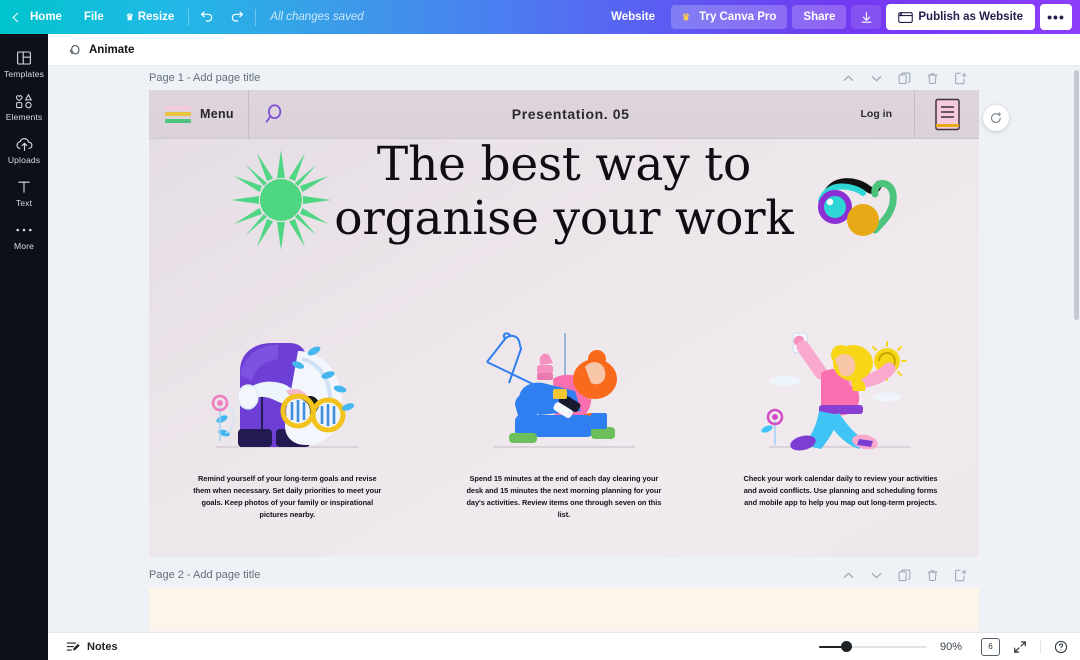 The width and height of the screenshot is (1080, 660). Describe the element at coordinates (24, 246) in the screenshot. I see `sidebar-label-more: More` at that location.